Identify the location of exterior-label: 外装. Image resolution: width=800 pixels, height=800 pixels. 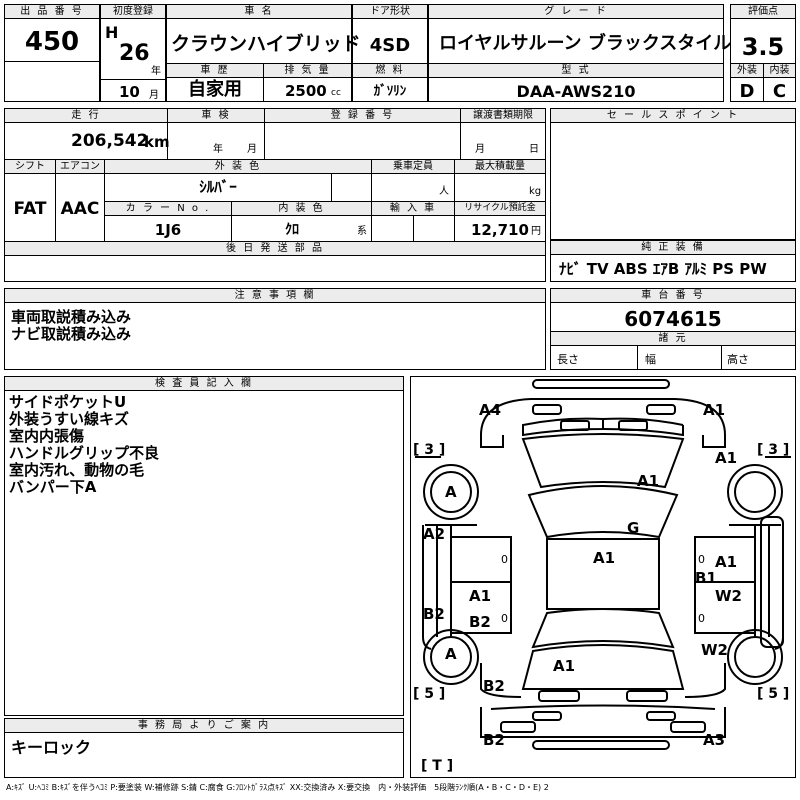
(747, 71).